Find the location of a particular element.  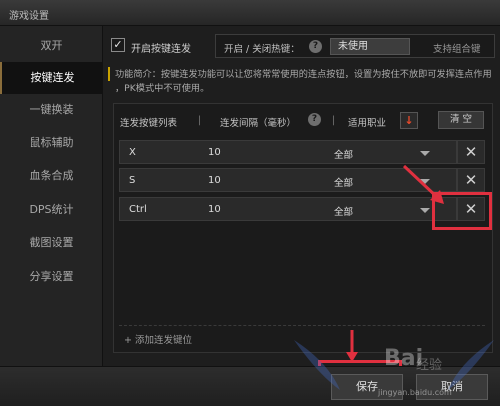

window-title: 游戏设置 is located at coordinates (29, 16).